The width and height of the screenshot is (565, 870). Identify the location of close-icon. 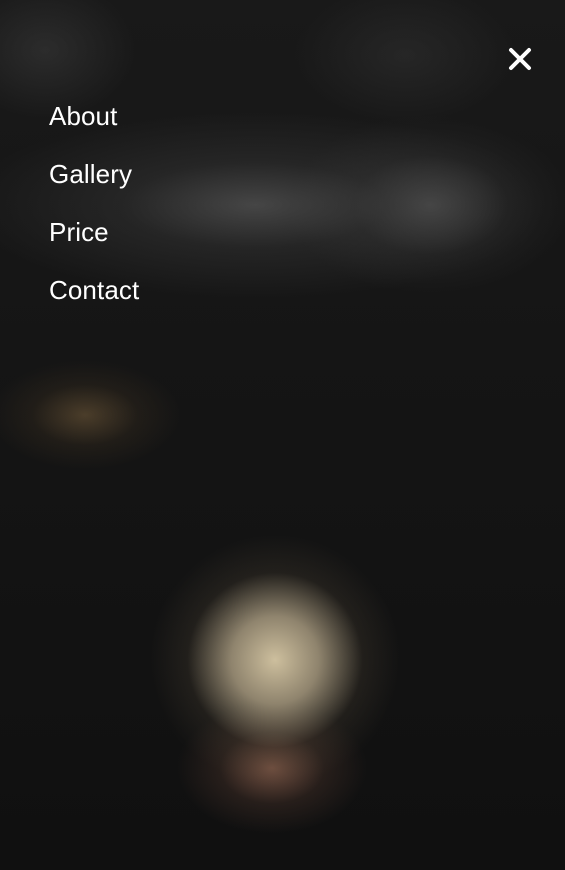
(520, 59).